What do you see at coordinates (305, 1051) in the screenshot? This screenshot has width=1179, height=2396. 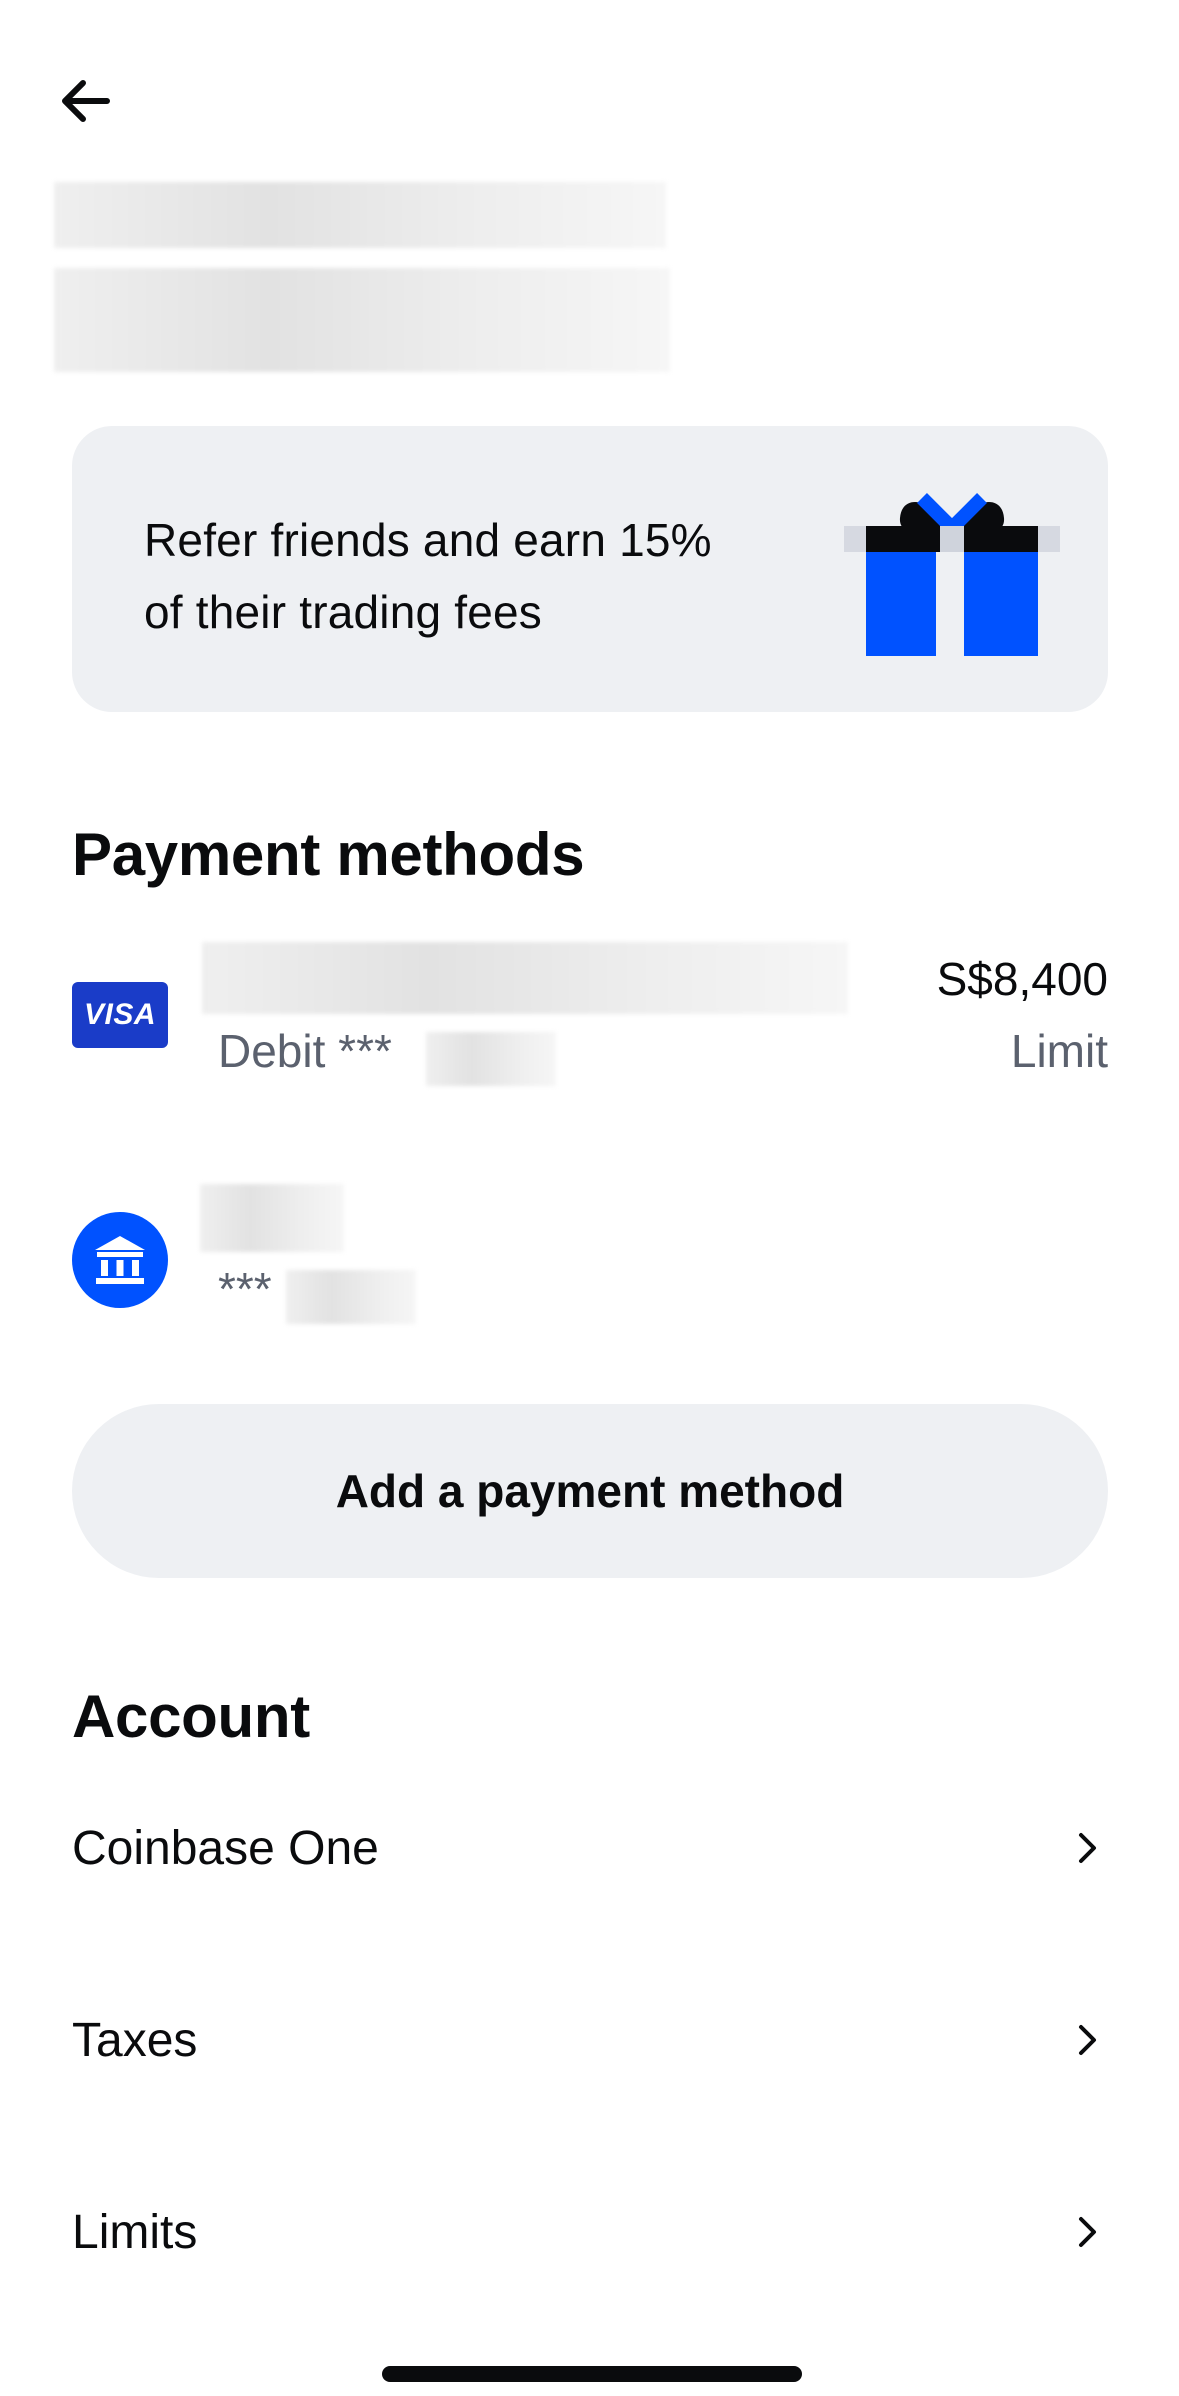 I see `card-subtitle: Debit ***` at bounding box center [305, 1051].